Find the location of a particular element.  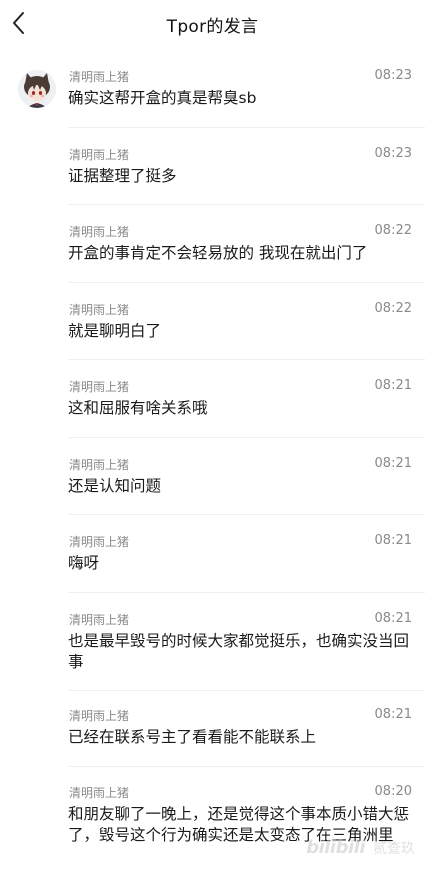

message-text: 还是认知问题 is located at coordinates (115, 486).